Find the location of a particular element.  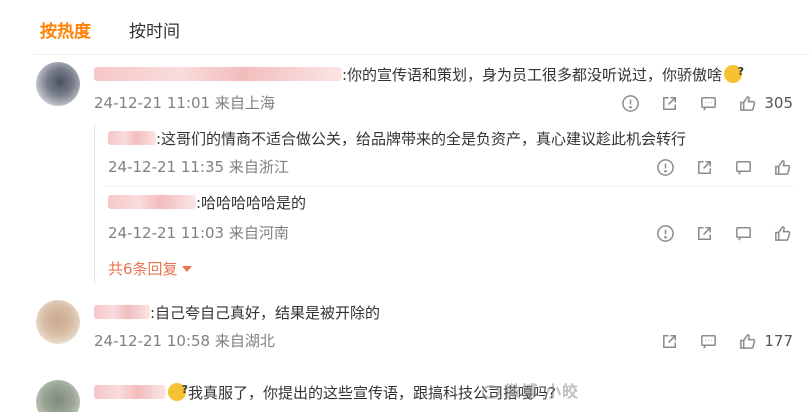

comment-2: :自己夸自己真好，结果是被开除的 is located at coordinates (237, 313).